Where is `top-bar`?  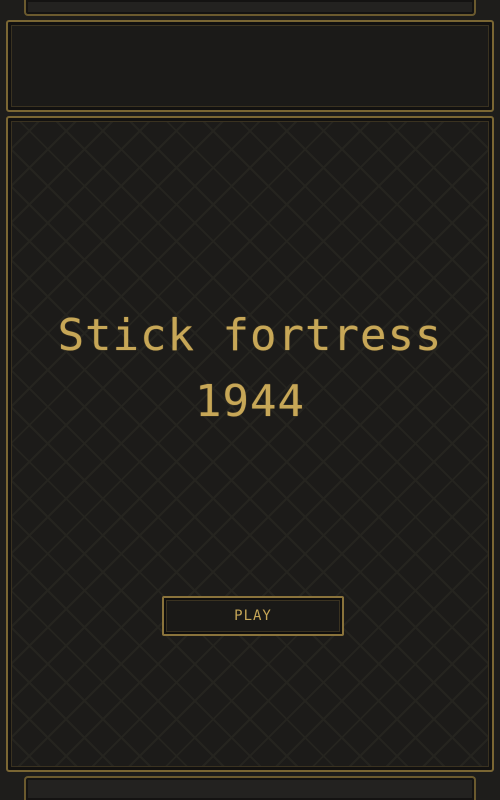 top-bar is located at coordinates (250, 8).